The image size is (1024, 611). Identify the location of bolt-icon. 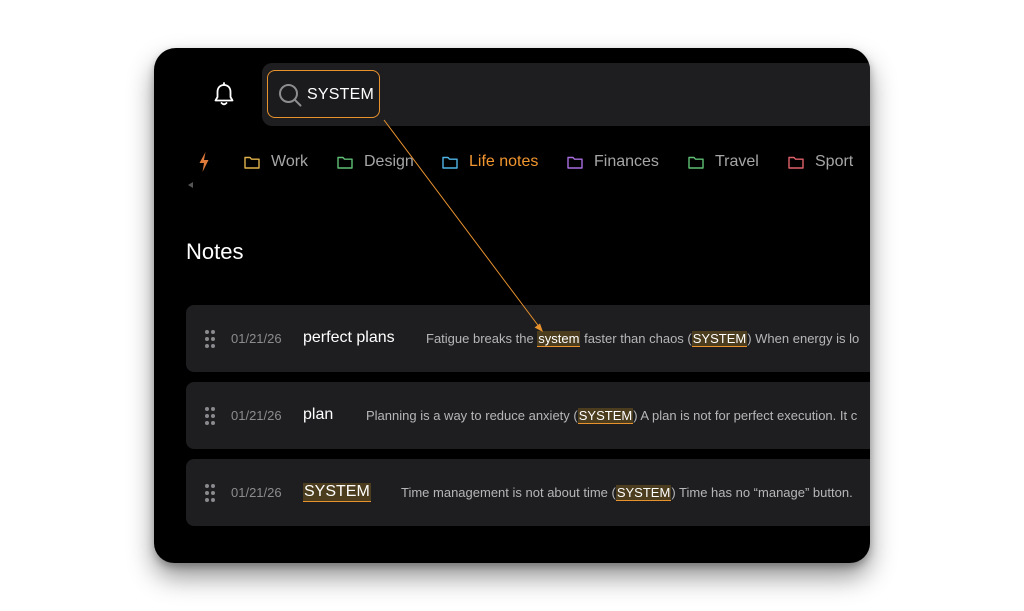
(204, 162).